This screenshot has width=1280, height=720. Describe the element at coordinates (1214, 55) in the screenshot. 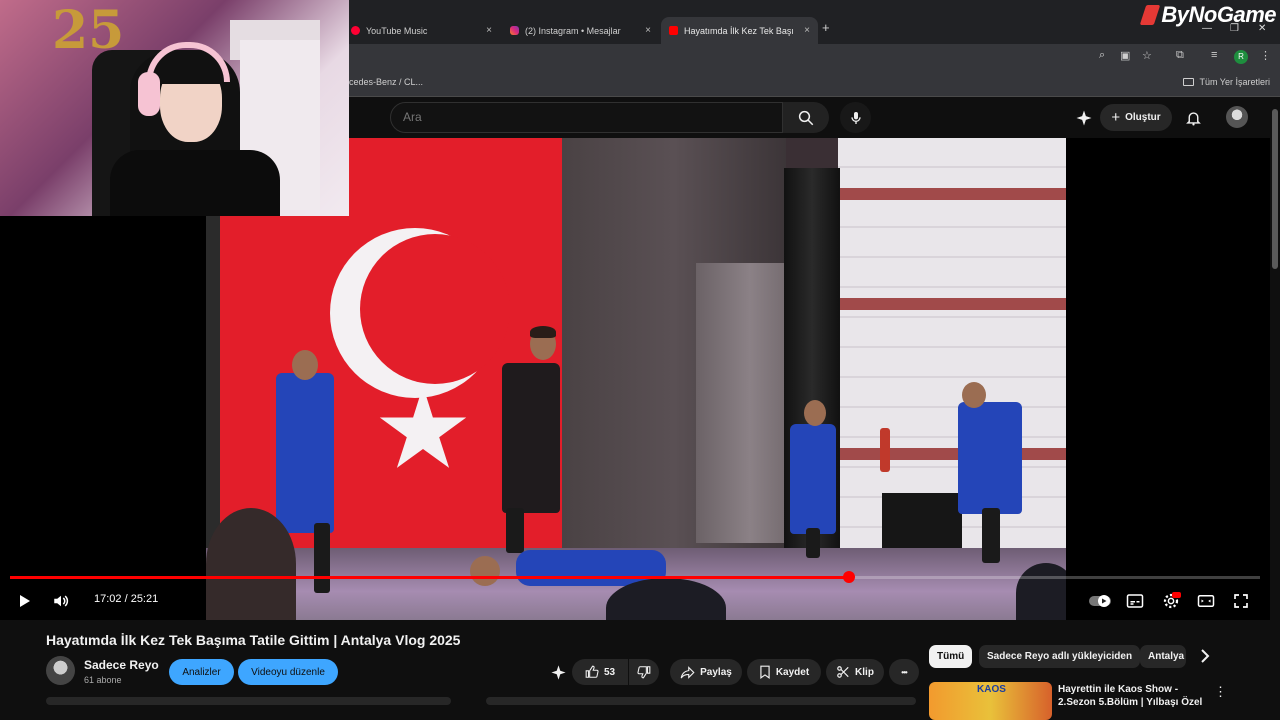

I see `media-controls-icon: ≡` at that location.